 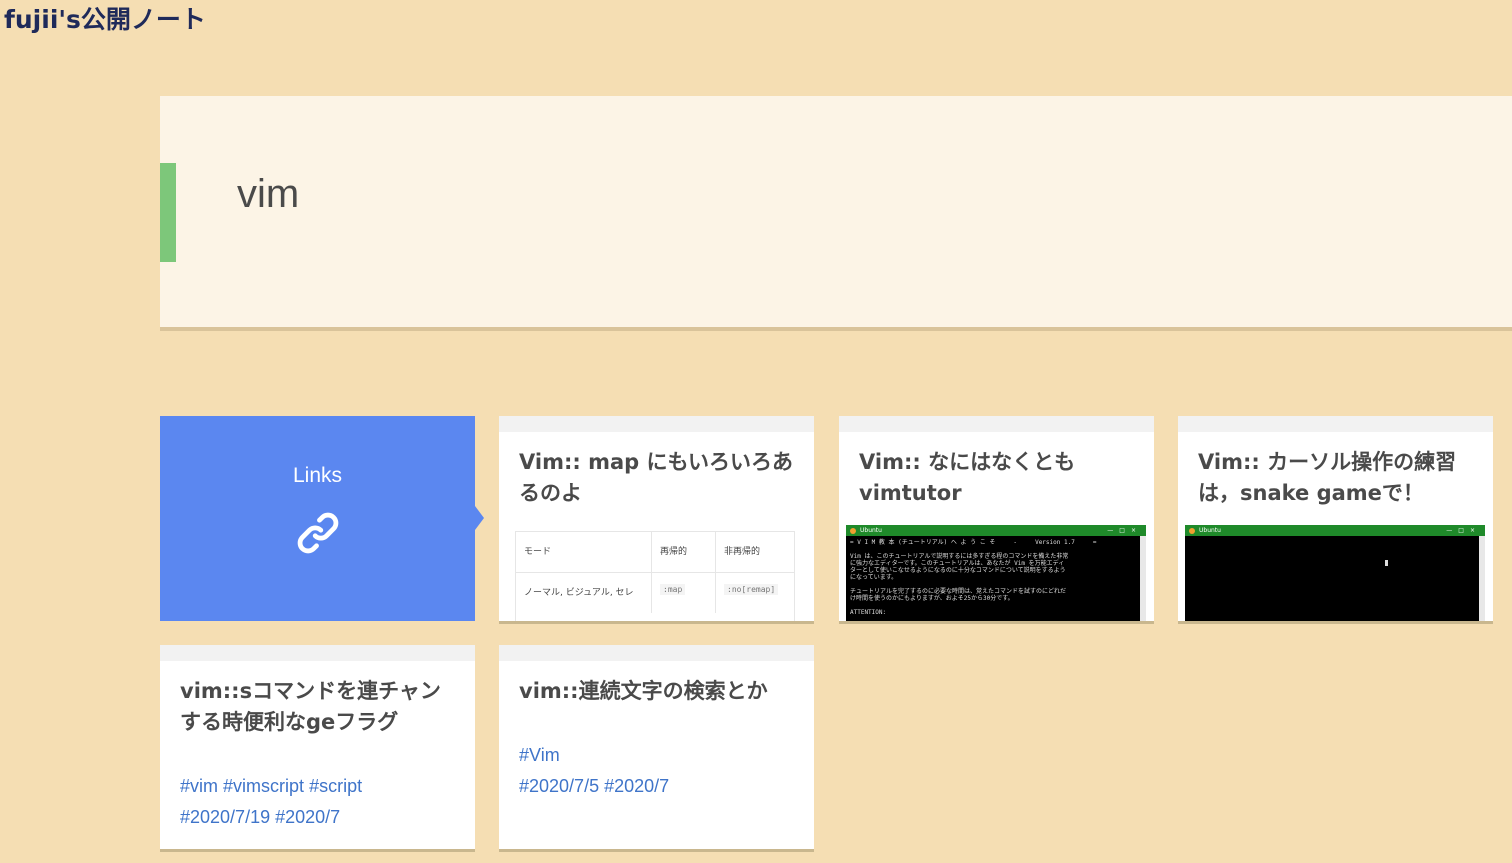 I want to click on card-title: vim::連続文字の検索とか, so click(x=643, y=691).